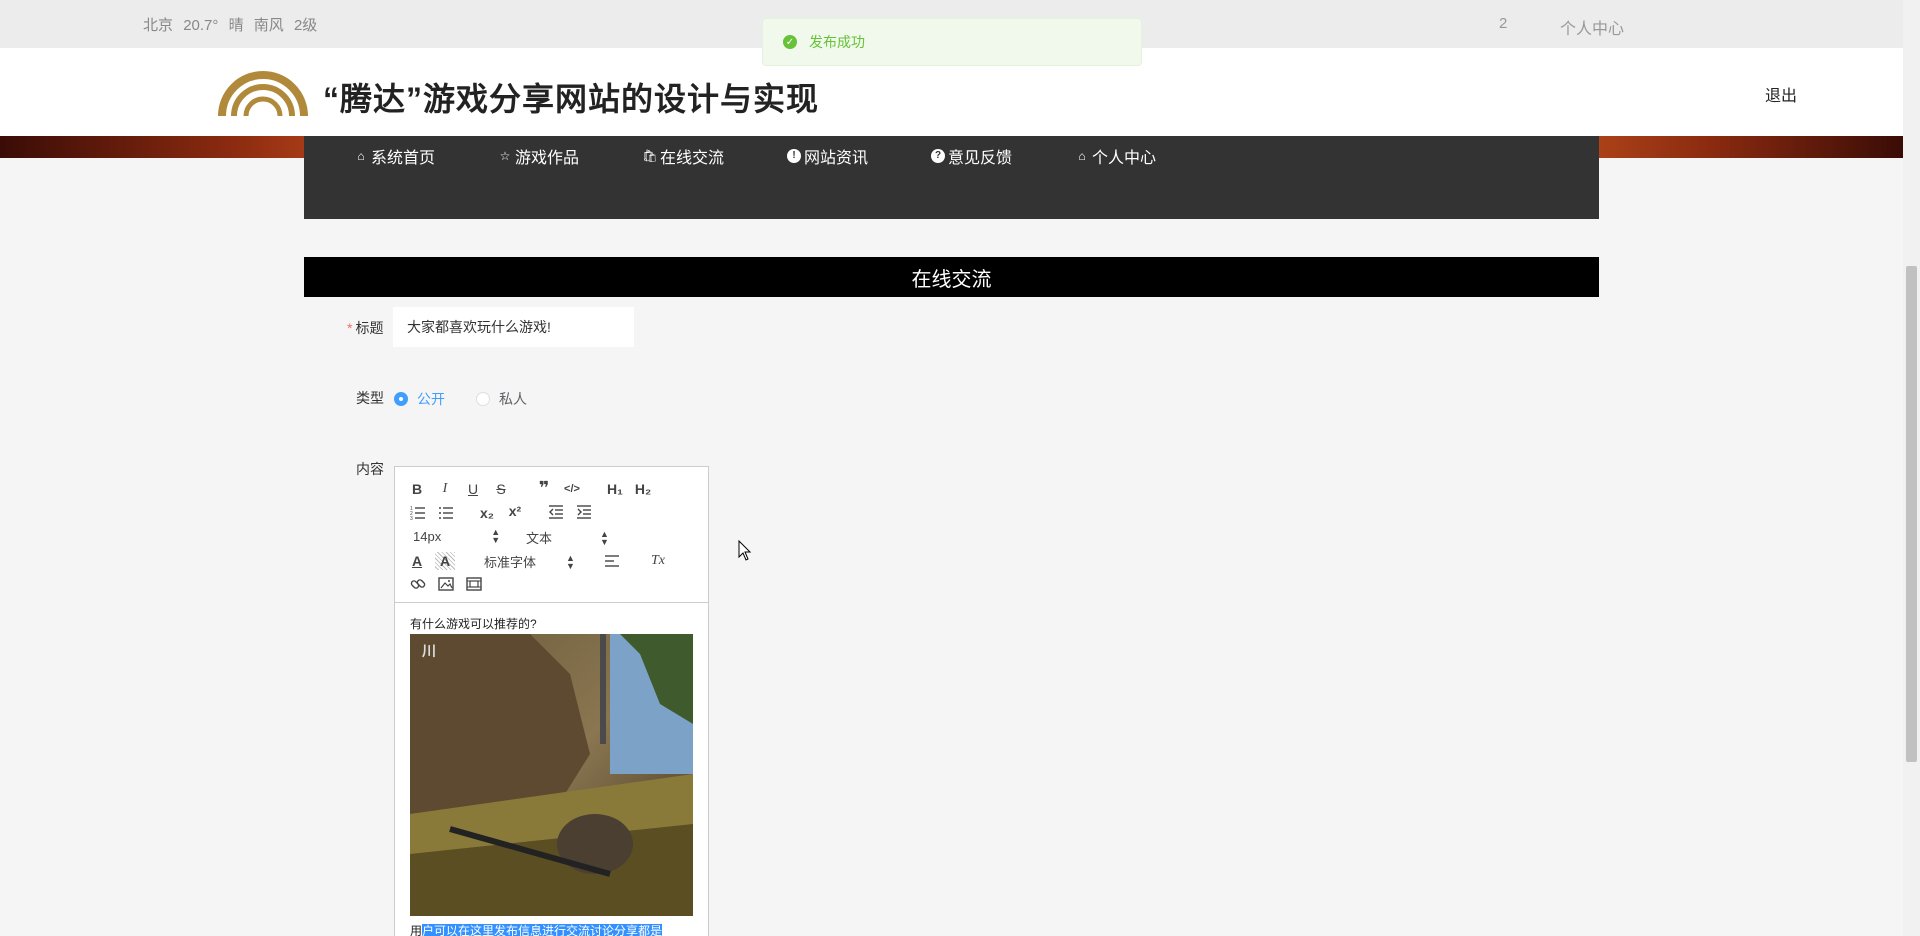 The width and height of the screenshot is (1920, 936). I want to click on editor-selected-text: 用户可以在这里发布信息进行交流讨论分享都是, so click(536, 929).